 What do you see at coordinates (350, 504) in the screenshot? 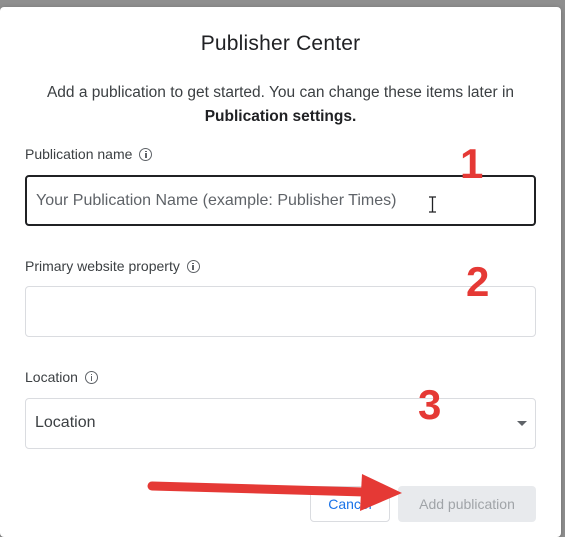
I see `cancel-button: Cancel` at bounding box center [350, 504].